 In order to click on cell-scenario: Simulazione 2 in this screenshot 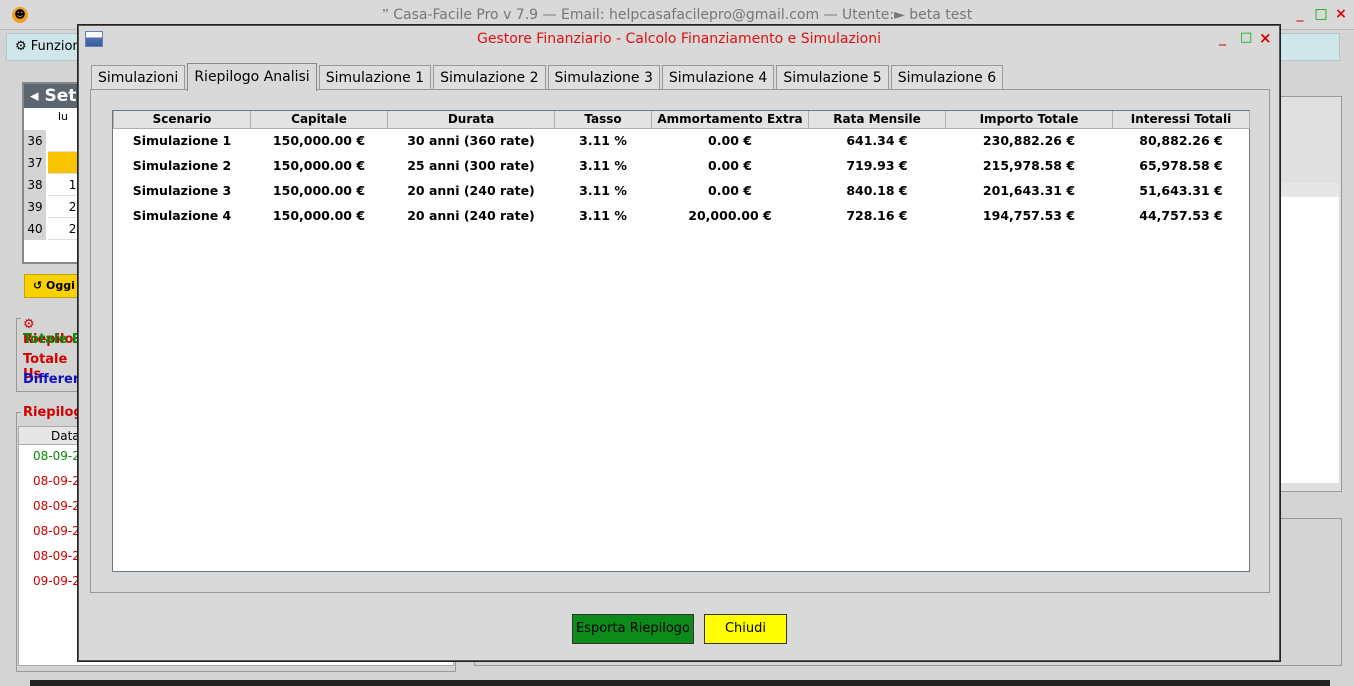, I will do `click(182, 165)`.